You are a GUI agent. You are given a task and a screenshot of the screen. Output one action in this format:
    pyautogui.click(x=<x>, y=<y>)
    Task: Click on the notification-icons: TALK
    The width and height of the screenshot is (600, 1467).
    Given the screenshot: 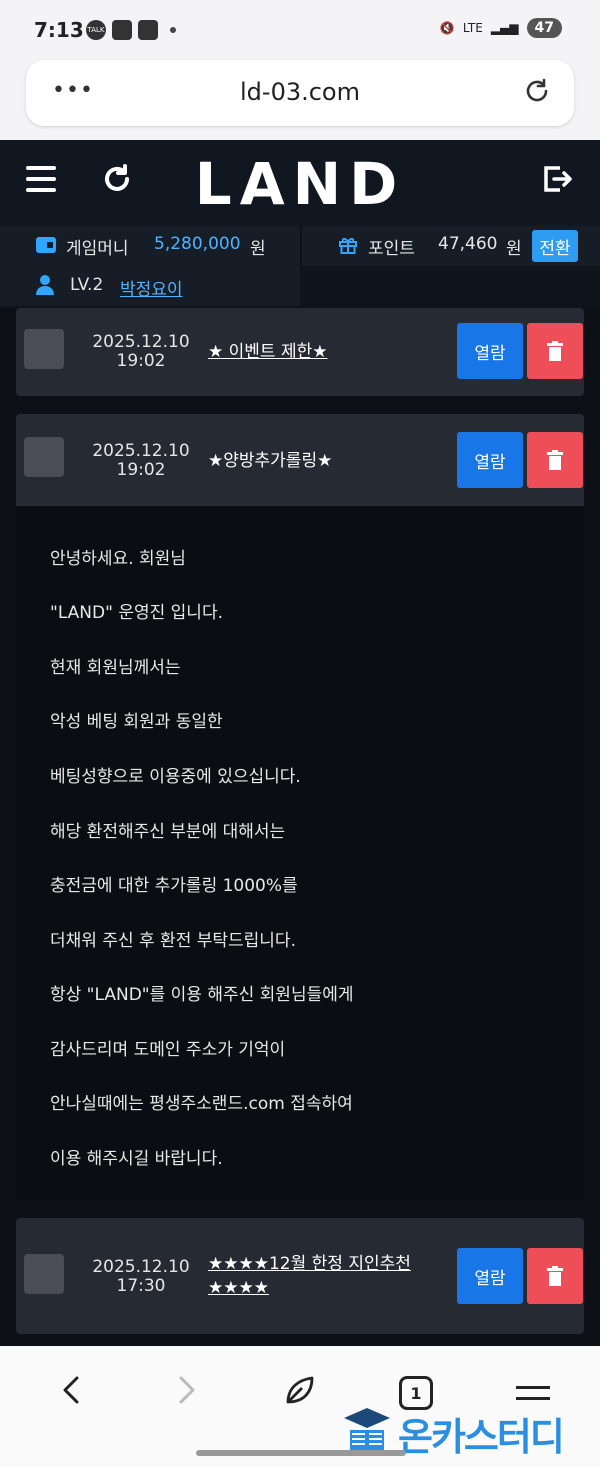 What is the action you would take?
    pyautogui.click(x=131, y=30)
    